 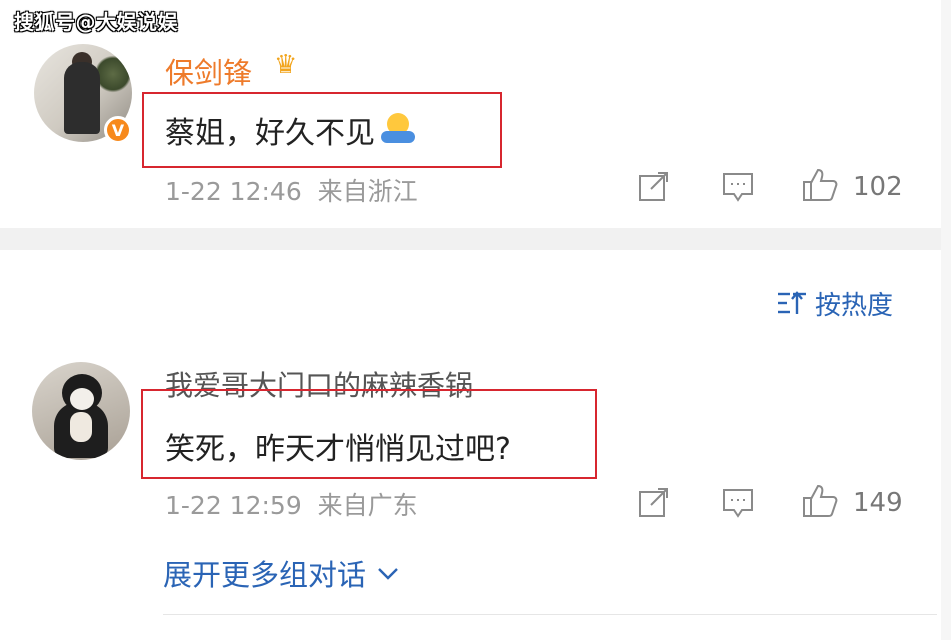 I want to click on like-count: 102, so click(x=878, y=187).